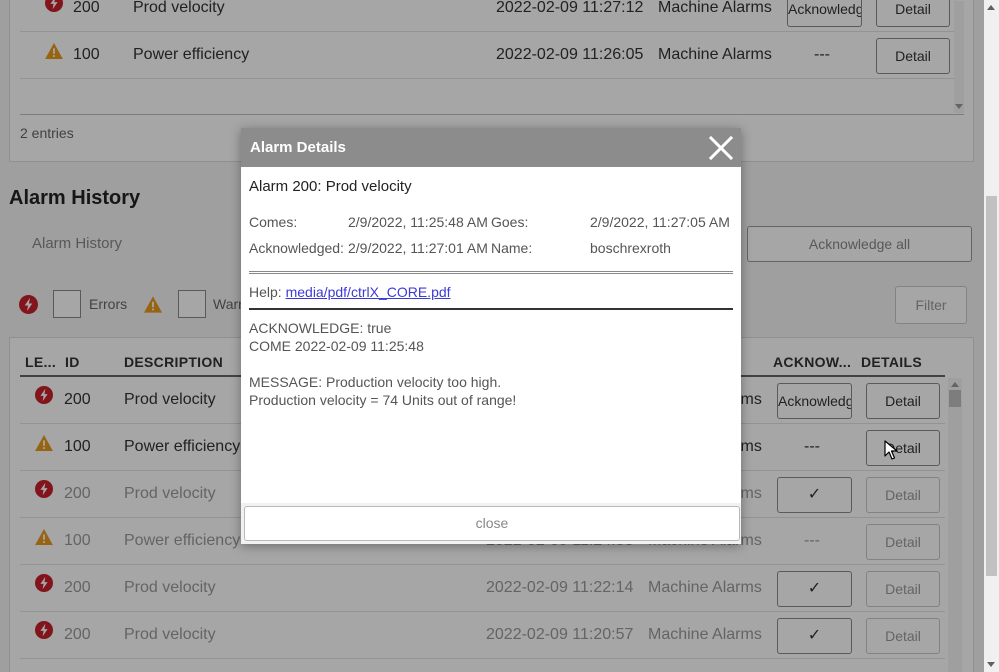  What do you see at coordinates (991, 386) in the screenshot?
I see `page-scrollbar-thumb` at bounding box center [991, 386].